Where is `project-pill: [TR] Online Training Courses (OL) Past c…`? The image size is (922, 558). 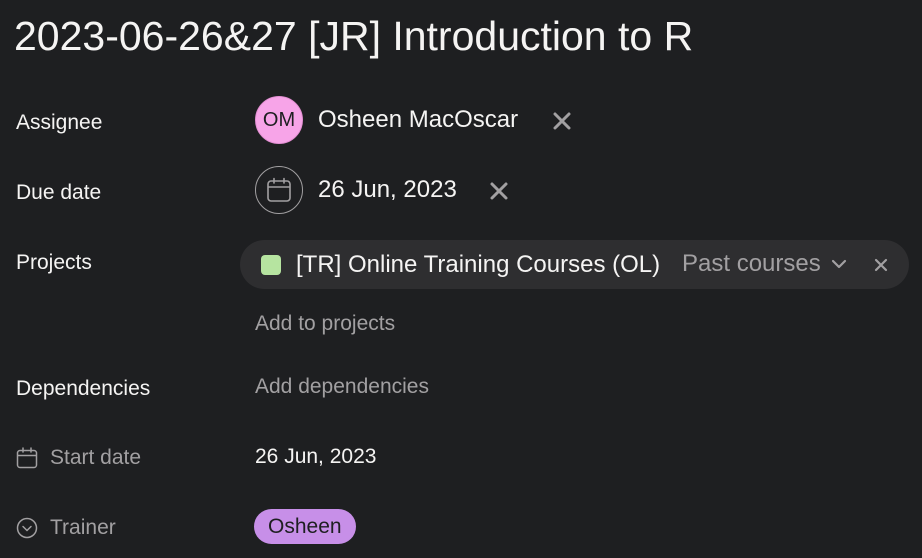
project-pill: [TR] Online Training Courses (OL) Past c… is located at coordinates (574, 264).